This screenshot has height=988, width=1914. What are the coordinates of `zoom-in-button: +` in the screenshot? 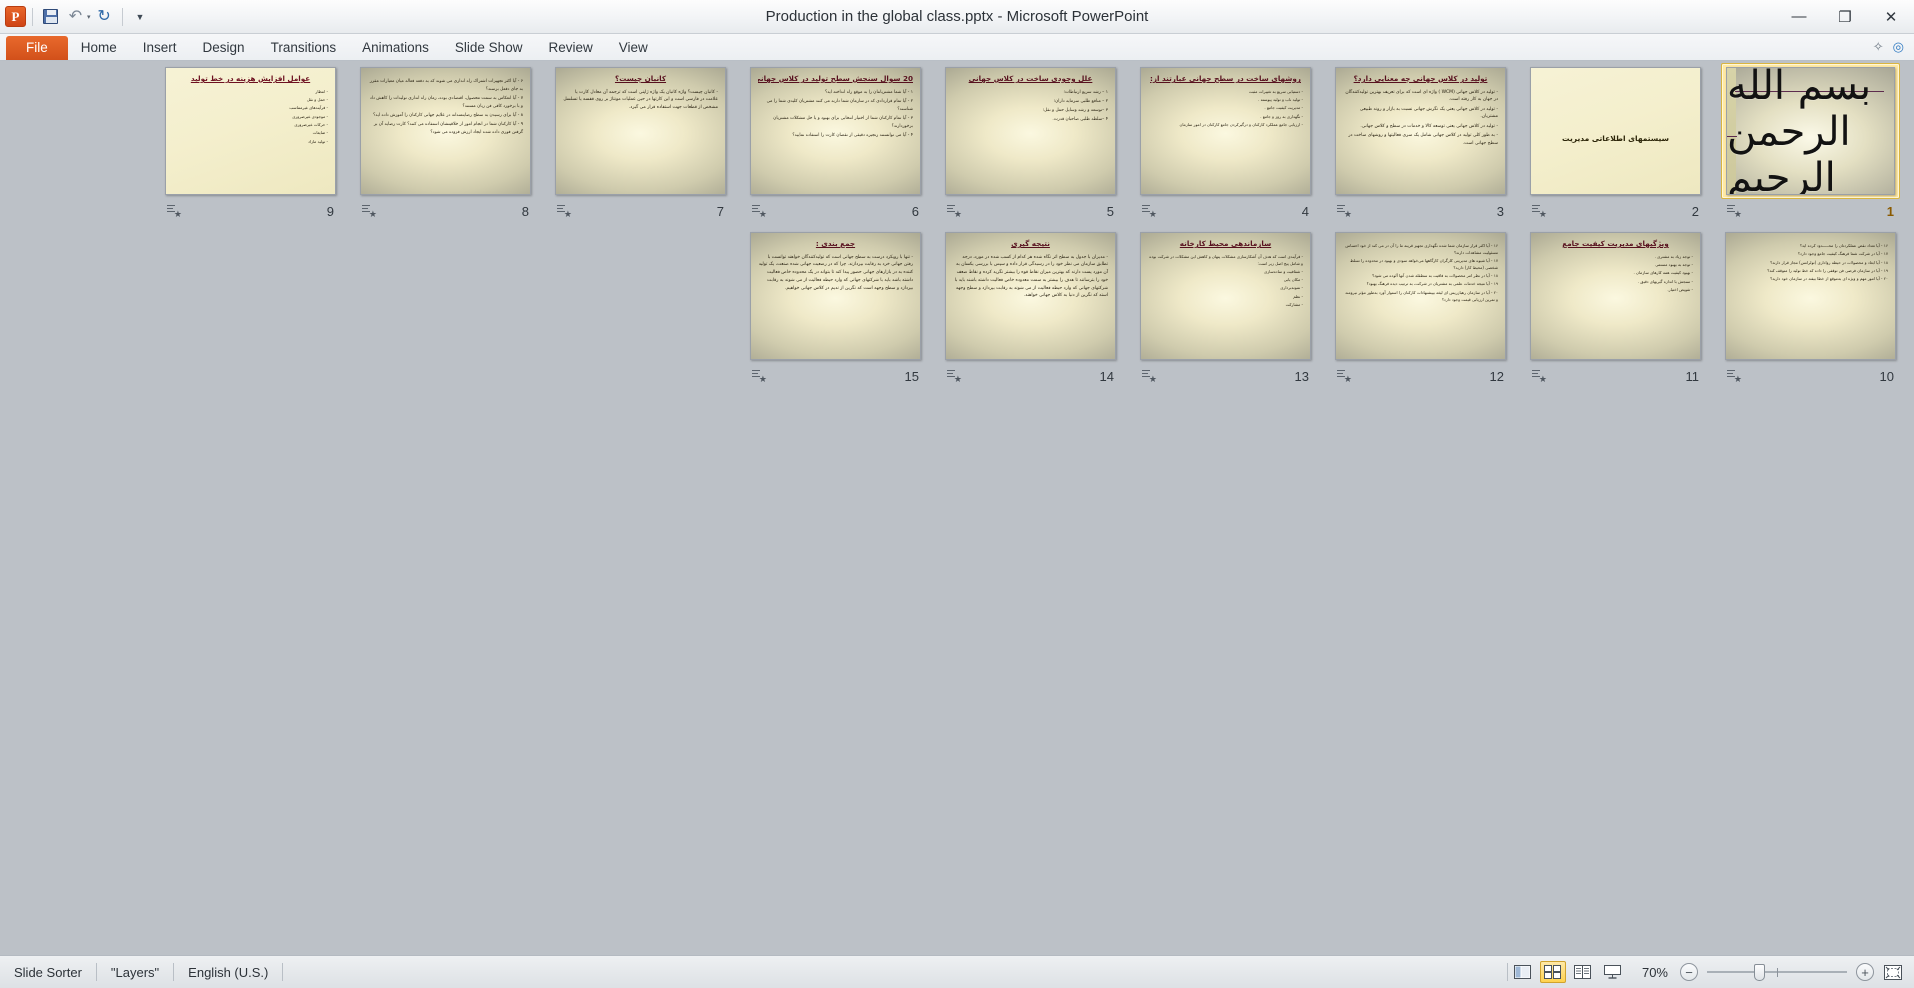 It's located at (1865, 972).